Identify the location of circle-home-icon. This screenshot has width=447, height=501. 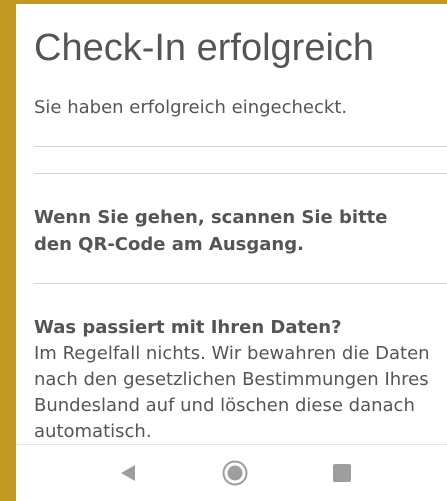
(235, 473).